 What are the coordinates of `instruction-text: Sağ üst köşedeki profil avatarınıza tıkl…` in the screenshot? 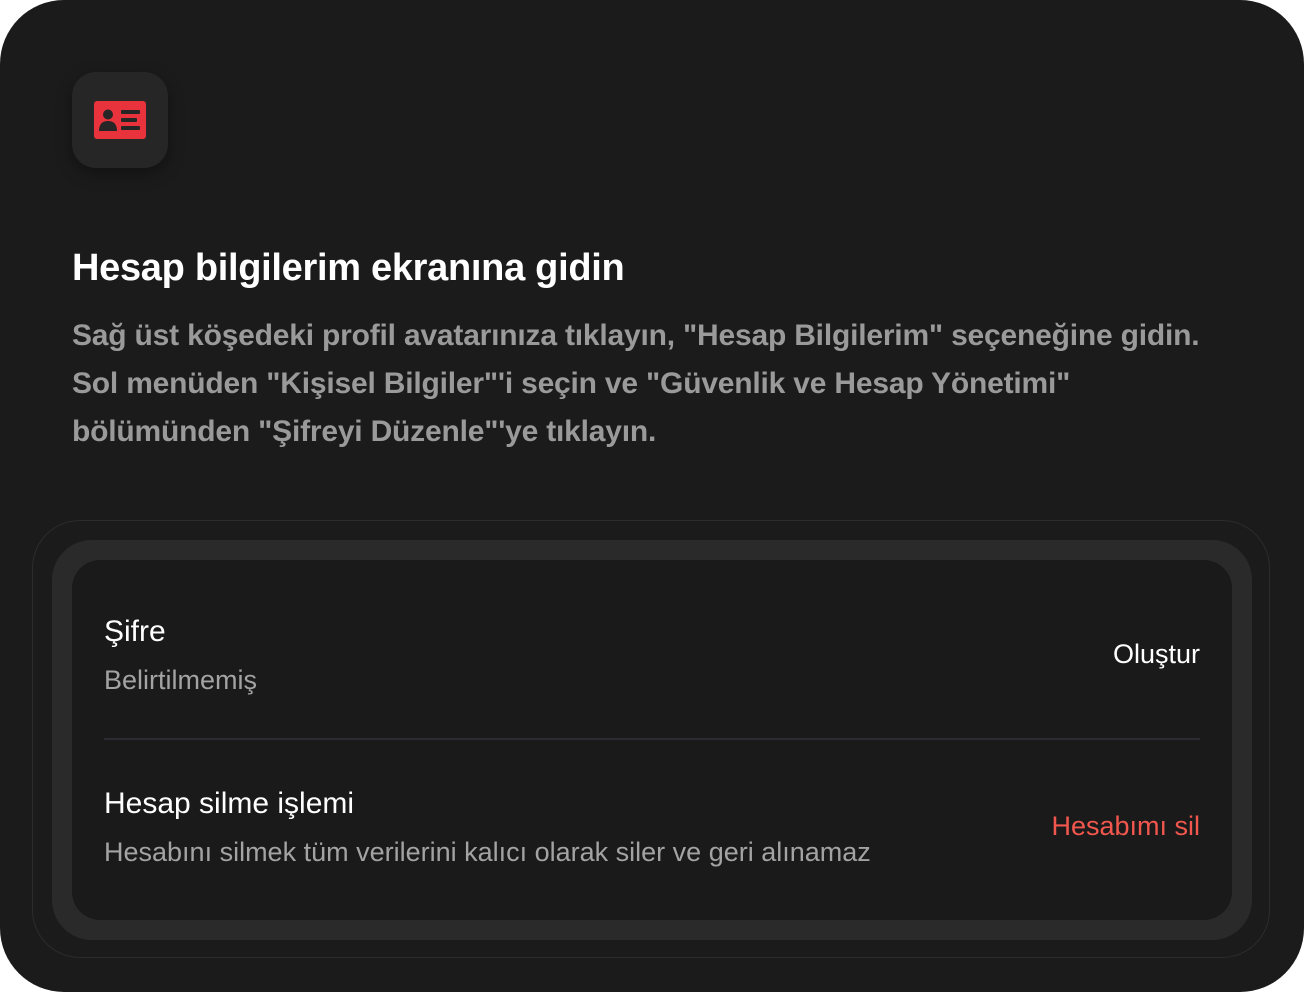 It's located at (636, 383).